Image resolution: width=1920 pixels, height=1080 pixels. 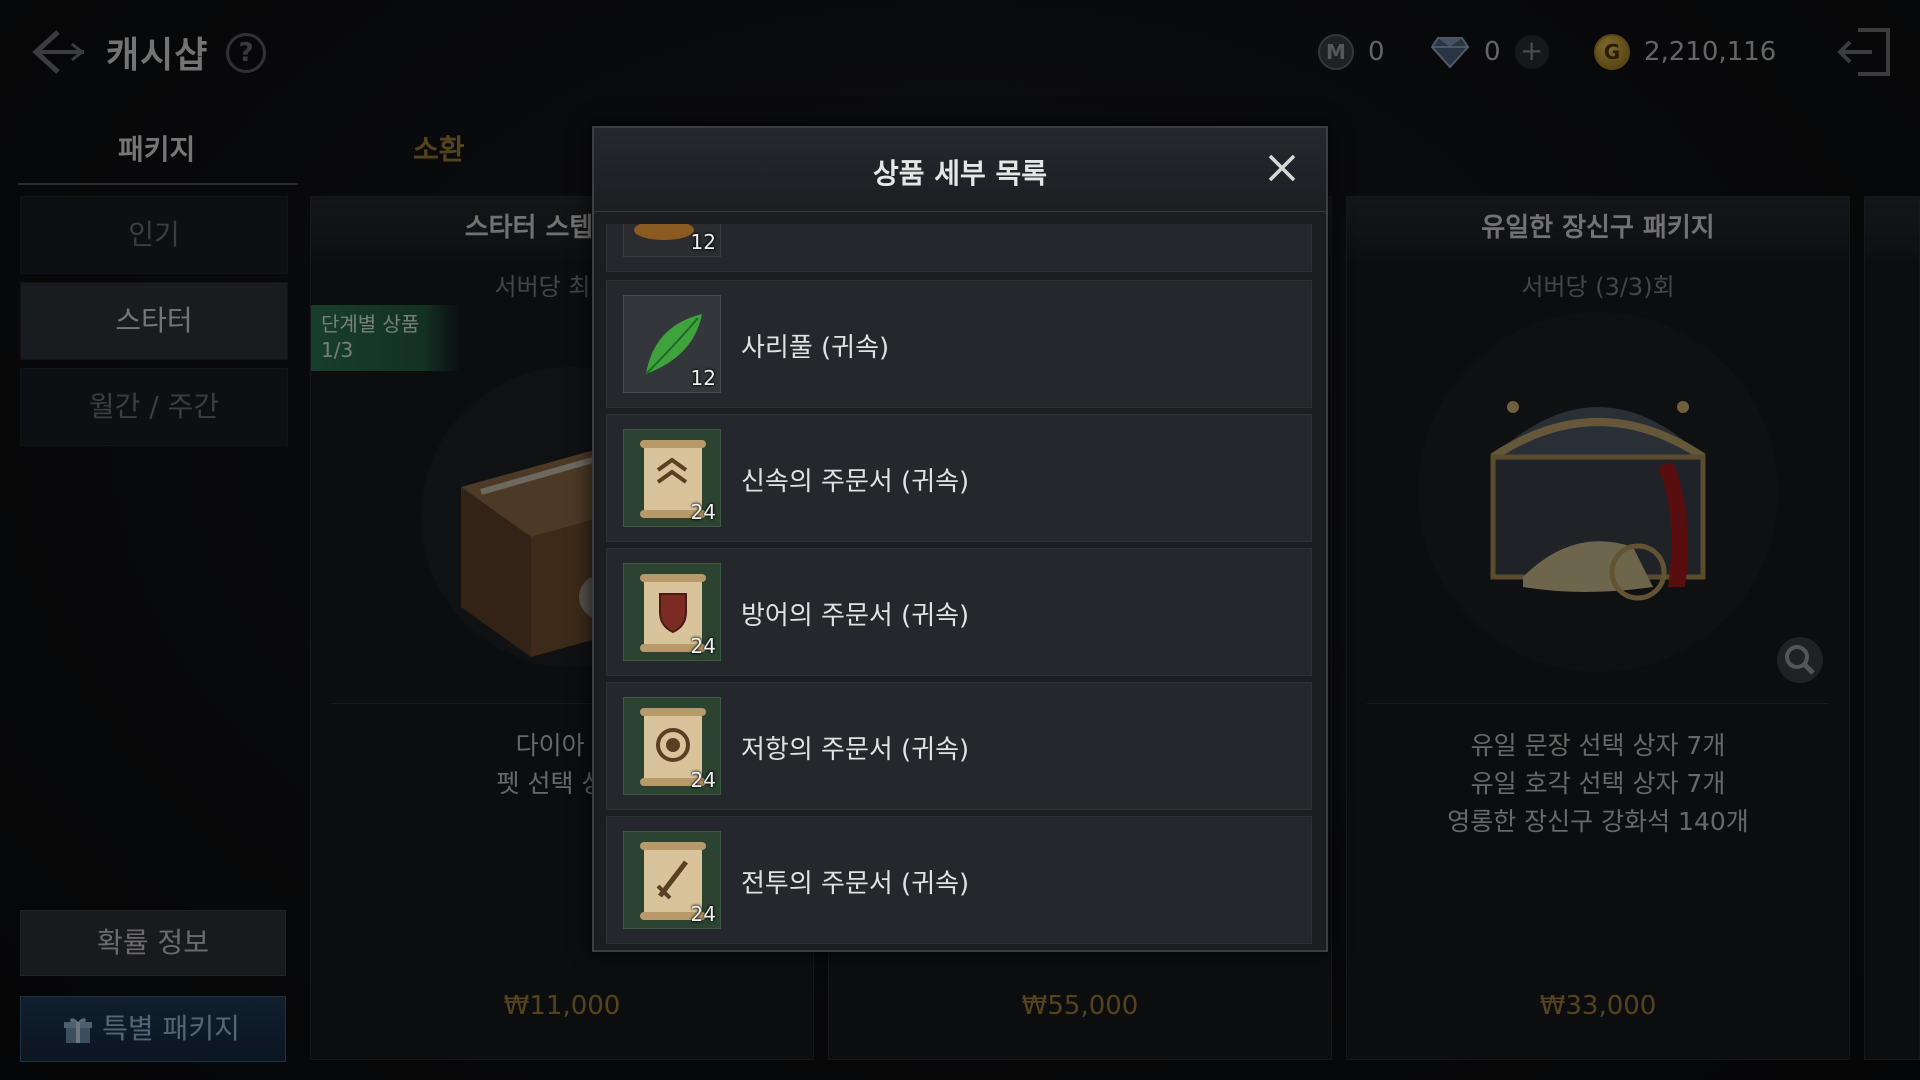 What do you see at coordinates (855, 750) in the screenshot?
I see `item-name: 저항의 주문서 (귀속)` at bounding box center [855, 750].